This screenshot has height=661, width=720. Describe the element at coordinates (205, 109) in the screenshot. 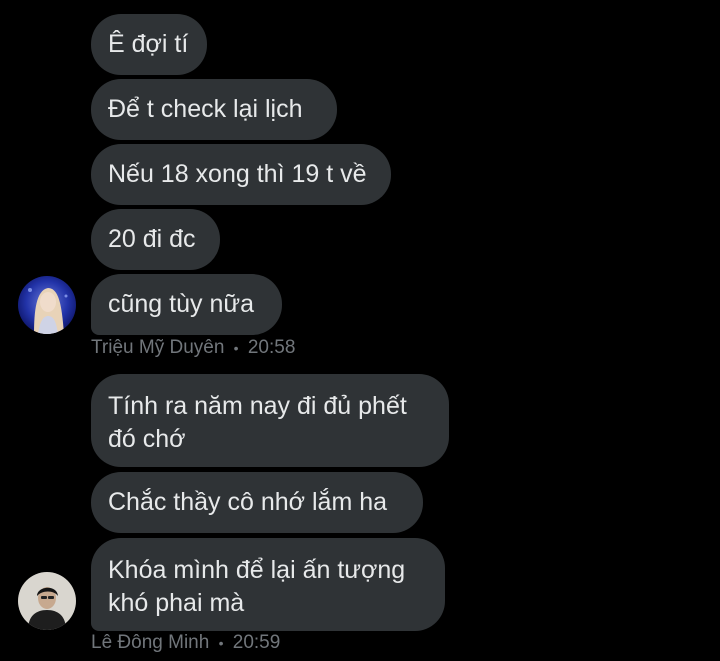

I see `message-text: Để t check lại lịch` at that location.